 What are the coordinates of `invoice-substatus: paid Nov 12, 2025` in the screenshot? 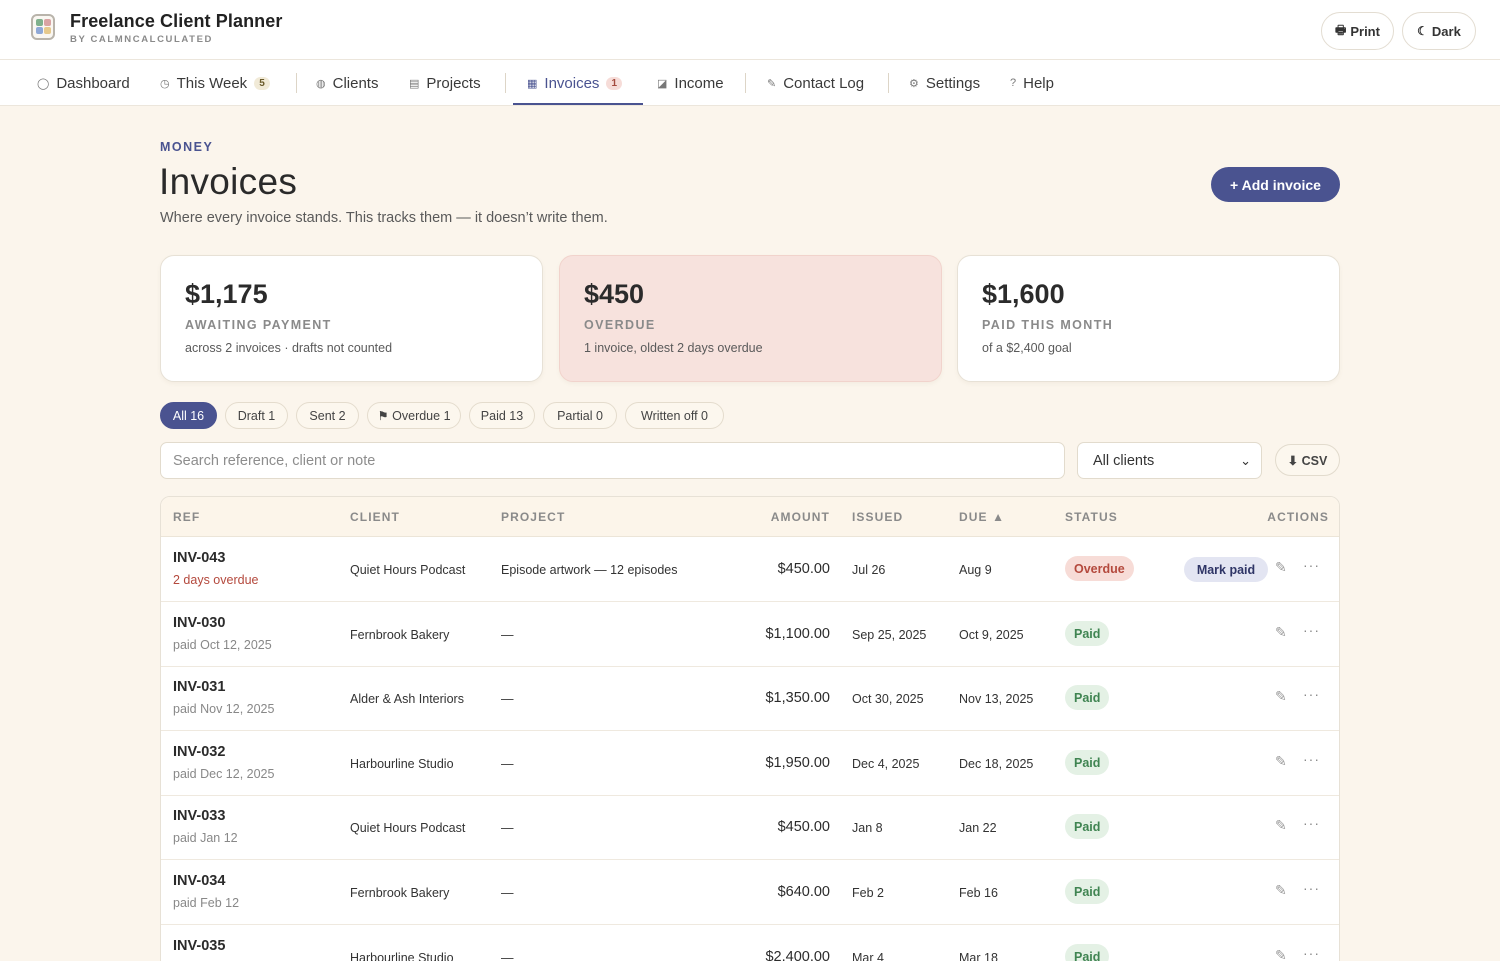 It's located at (224, 709).